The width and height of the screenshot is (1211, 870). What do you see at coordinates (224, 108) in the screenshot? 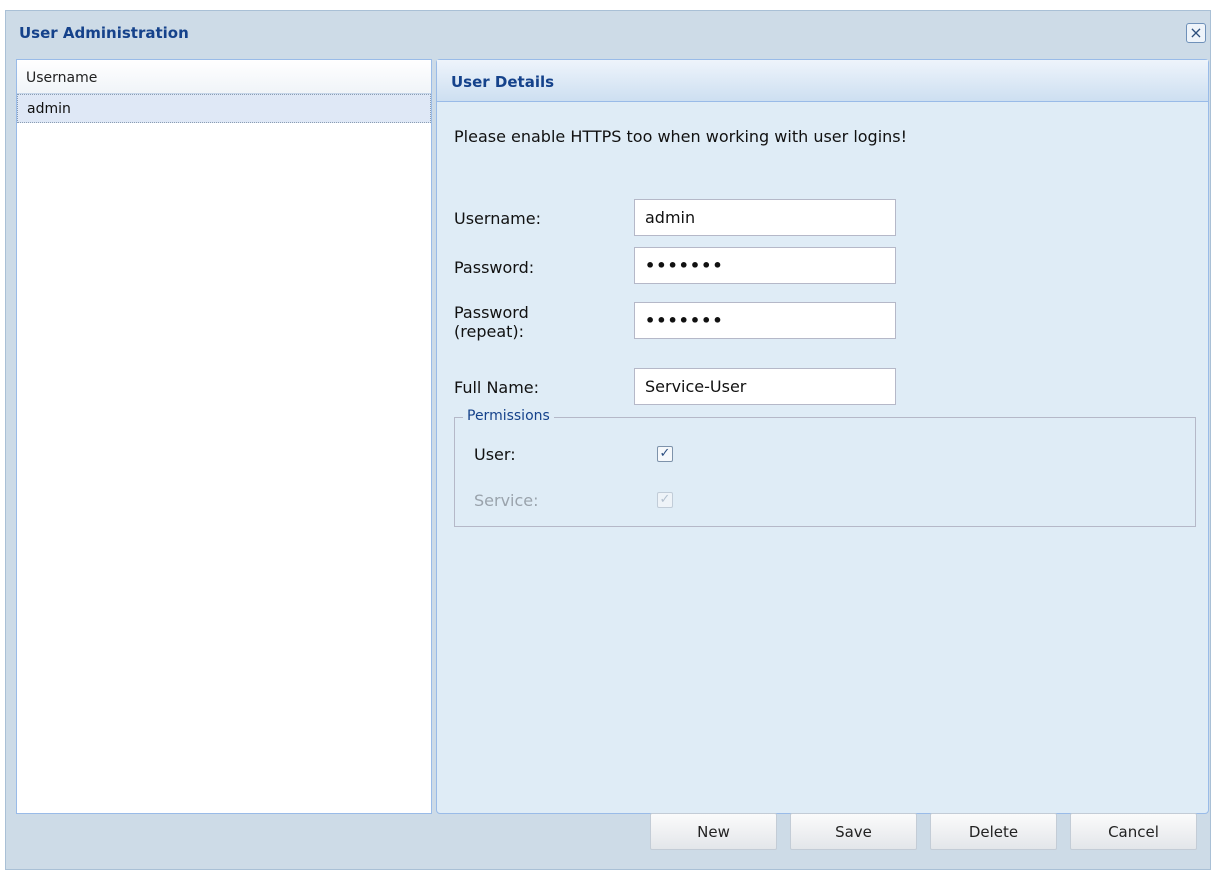
I see `table-row: admin` at bounding box center [224, 108].